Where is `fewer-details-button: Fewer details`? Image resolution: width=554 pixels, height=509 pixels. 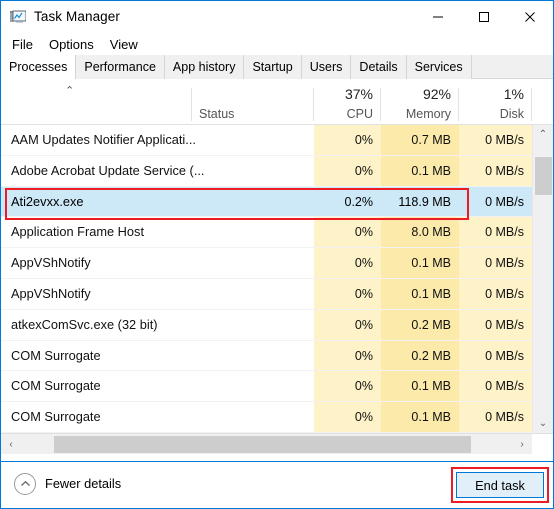 fewer-details-button: Fewer details is located at coordinates (67, 484).